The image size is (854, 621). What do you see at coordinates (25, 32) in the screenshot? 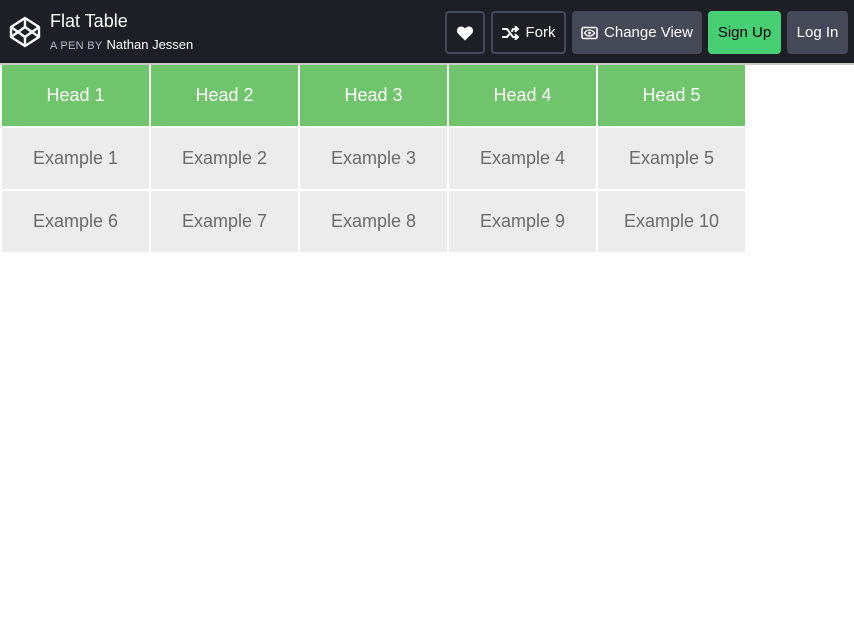
I see `codepen-logo-icon` at bounding box center [25, 32].